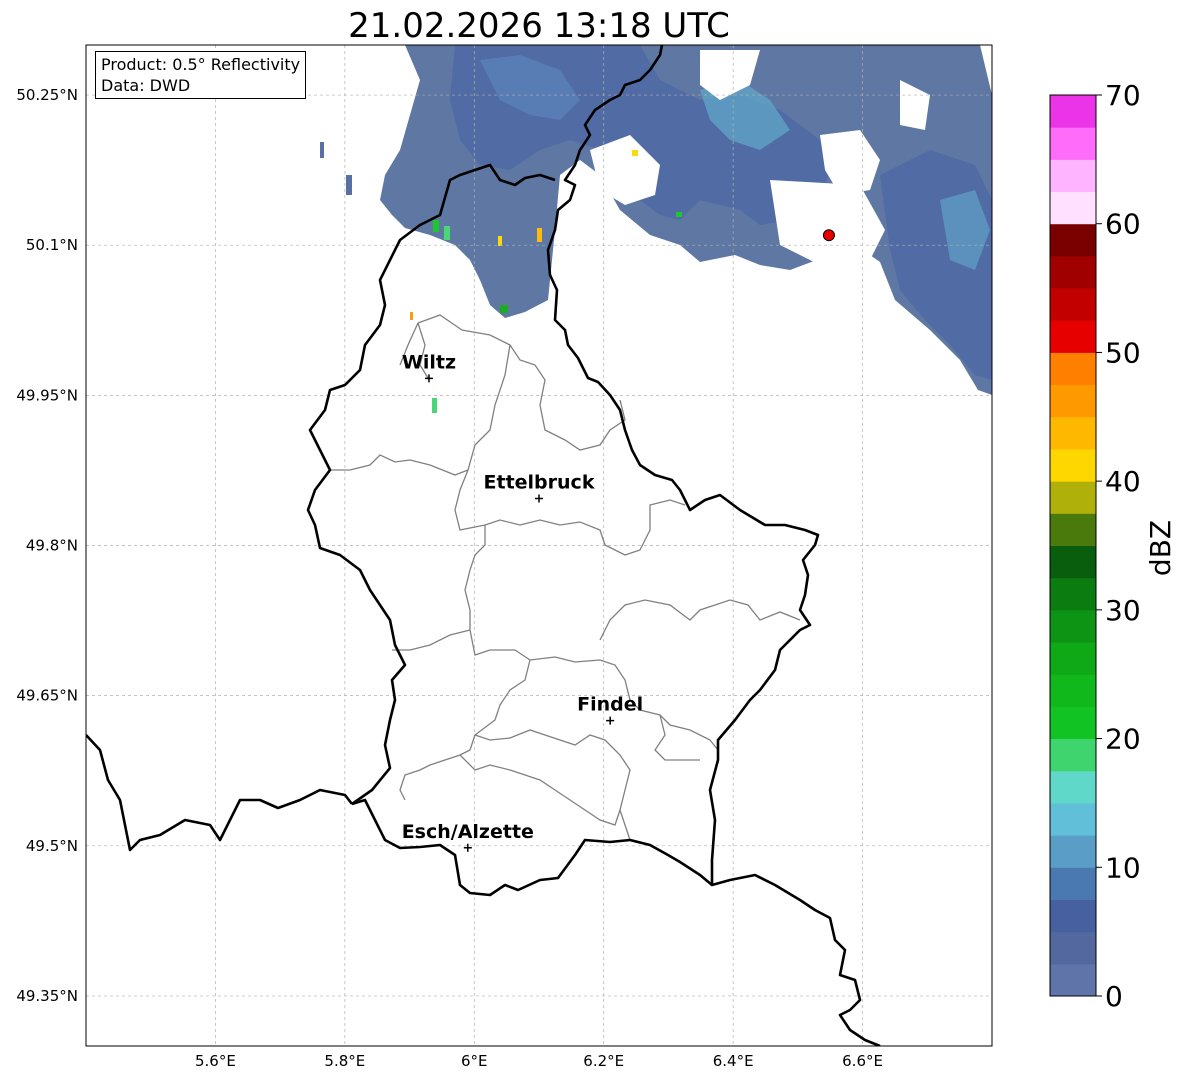 The width and height of the screenshot is (1184, 1081). Describe the element at coordinates (1123, 867) in the screenshot. I see `colorbar-tick-label: 10` at that location.